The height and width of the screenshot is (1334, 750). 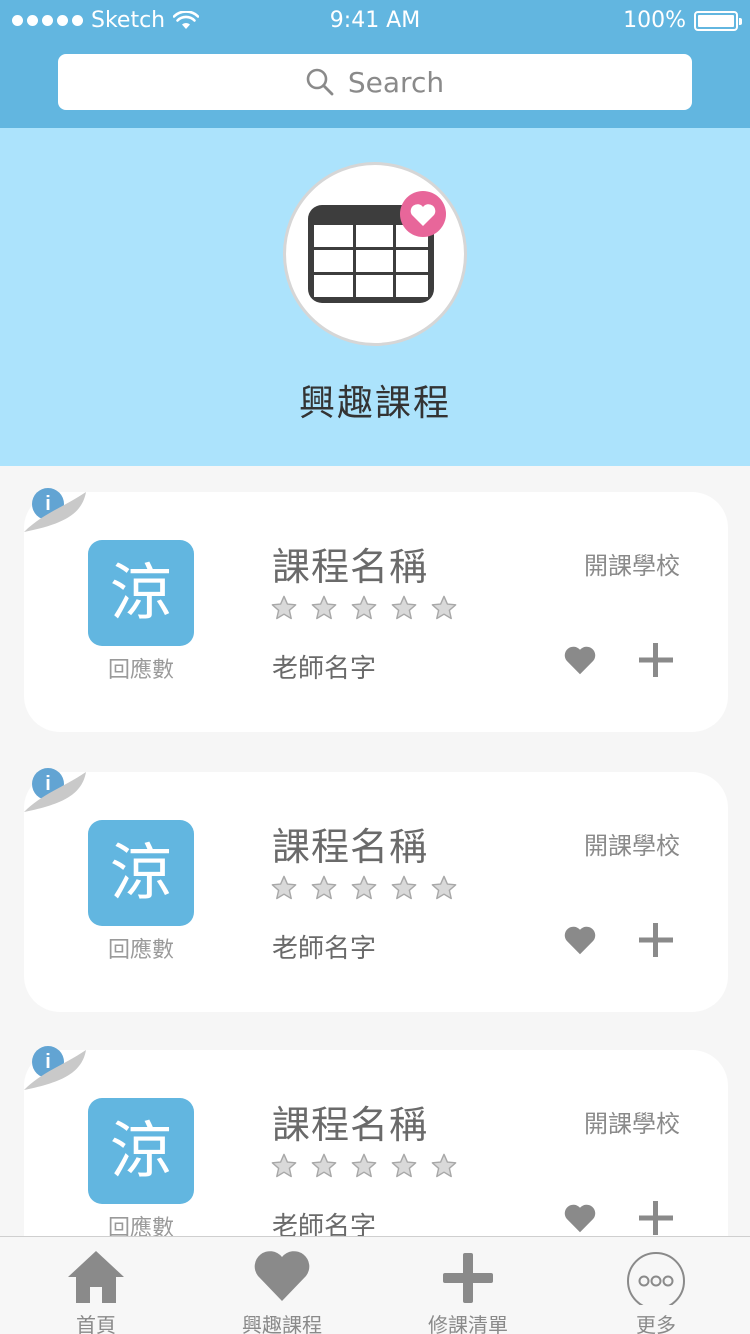 What do you see at coordinates (96, 1323) in the screenshot?
I see `tab-label: 首頁` at bounding box center [96, 1323].